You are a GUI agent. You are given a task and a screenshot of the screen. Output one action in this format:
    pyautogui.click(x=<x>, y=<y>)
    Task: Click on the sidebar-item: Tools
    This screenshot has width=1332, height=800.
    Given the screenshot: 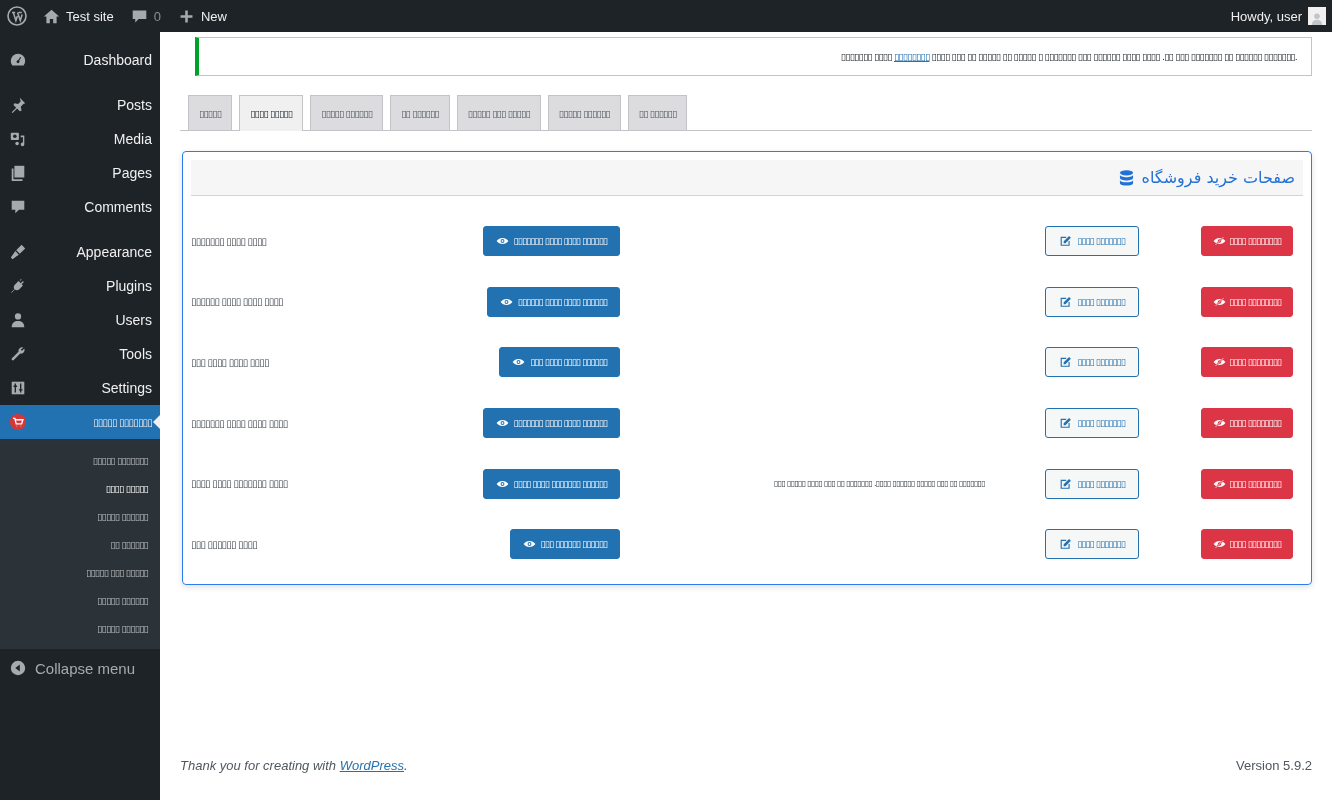 What is the action you would take?
    pyautogui.click(x=80, y=354)
    